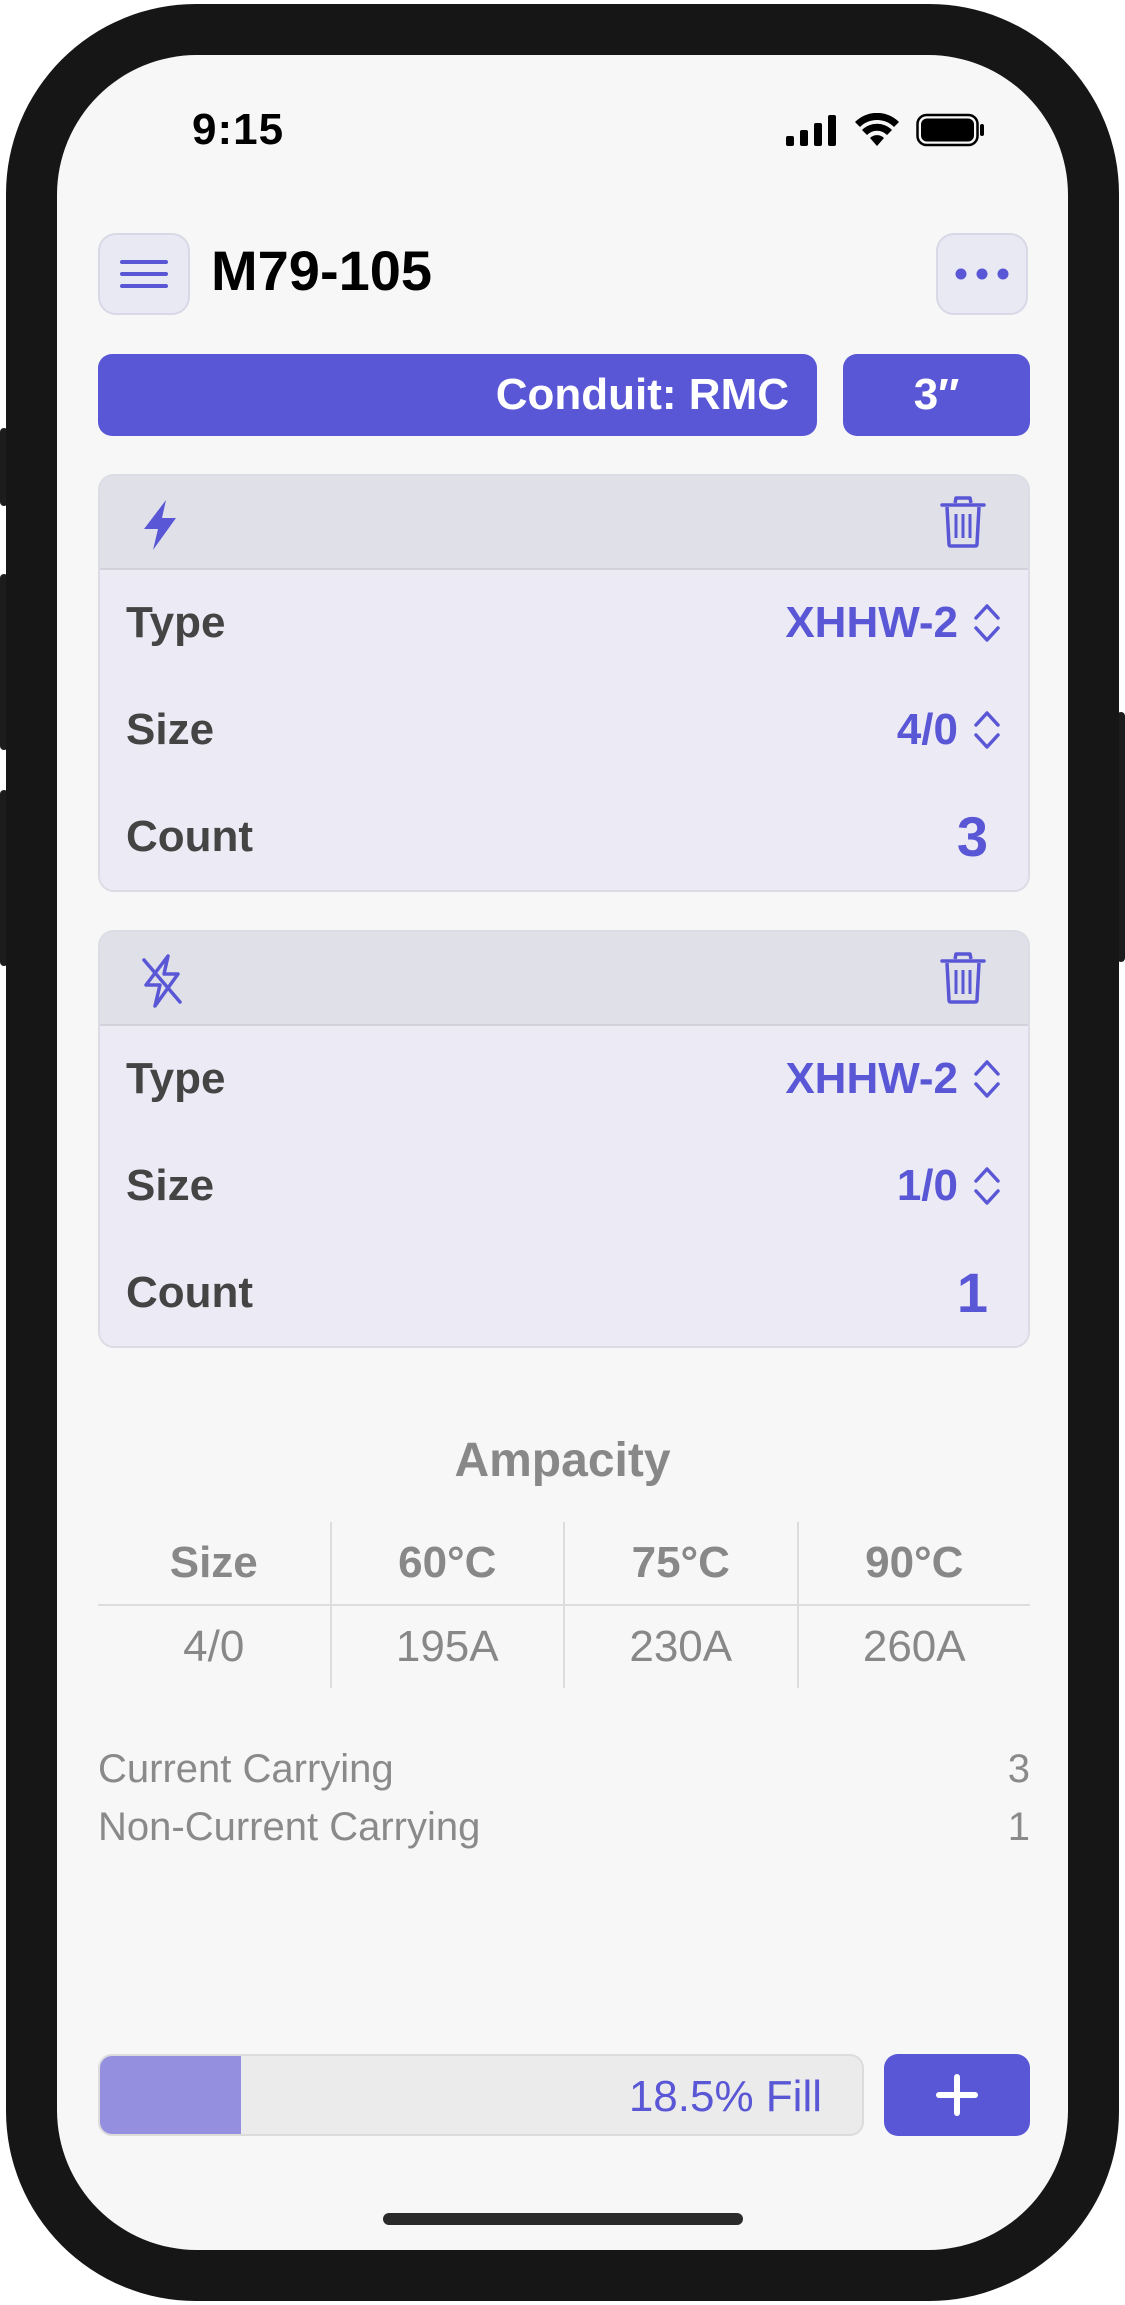 This screenshot has width=1125, height=2305. I want to click on size-value: 4/0, so click(927, 729).